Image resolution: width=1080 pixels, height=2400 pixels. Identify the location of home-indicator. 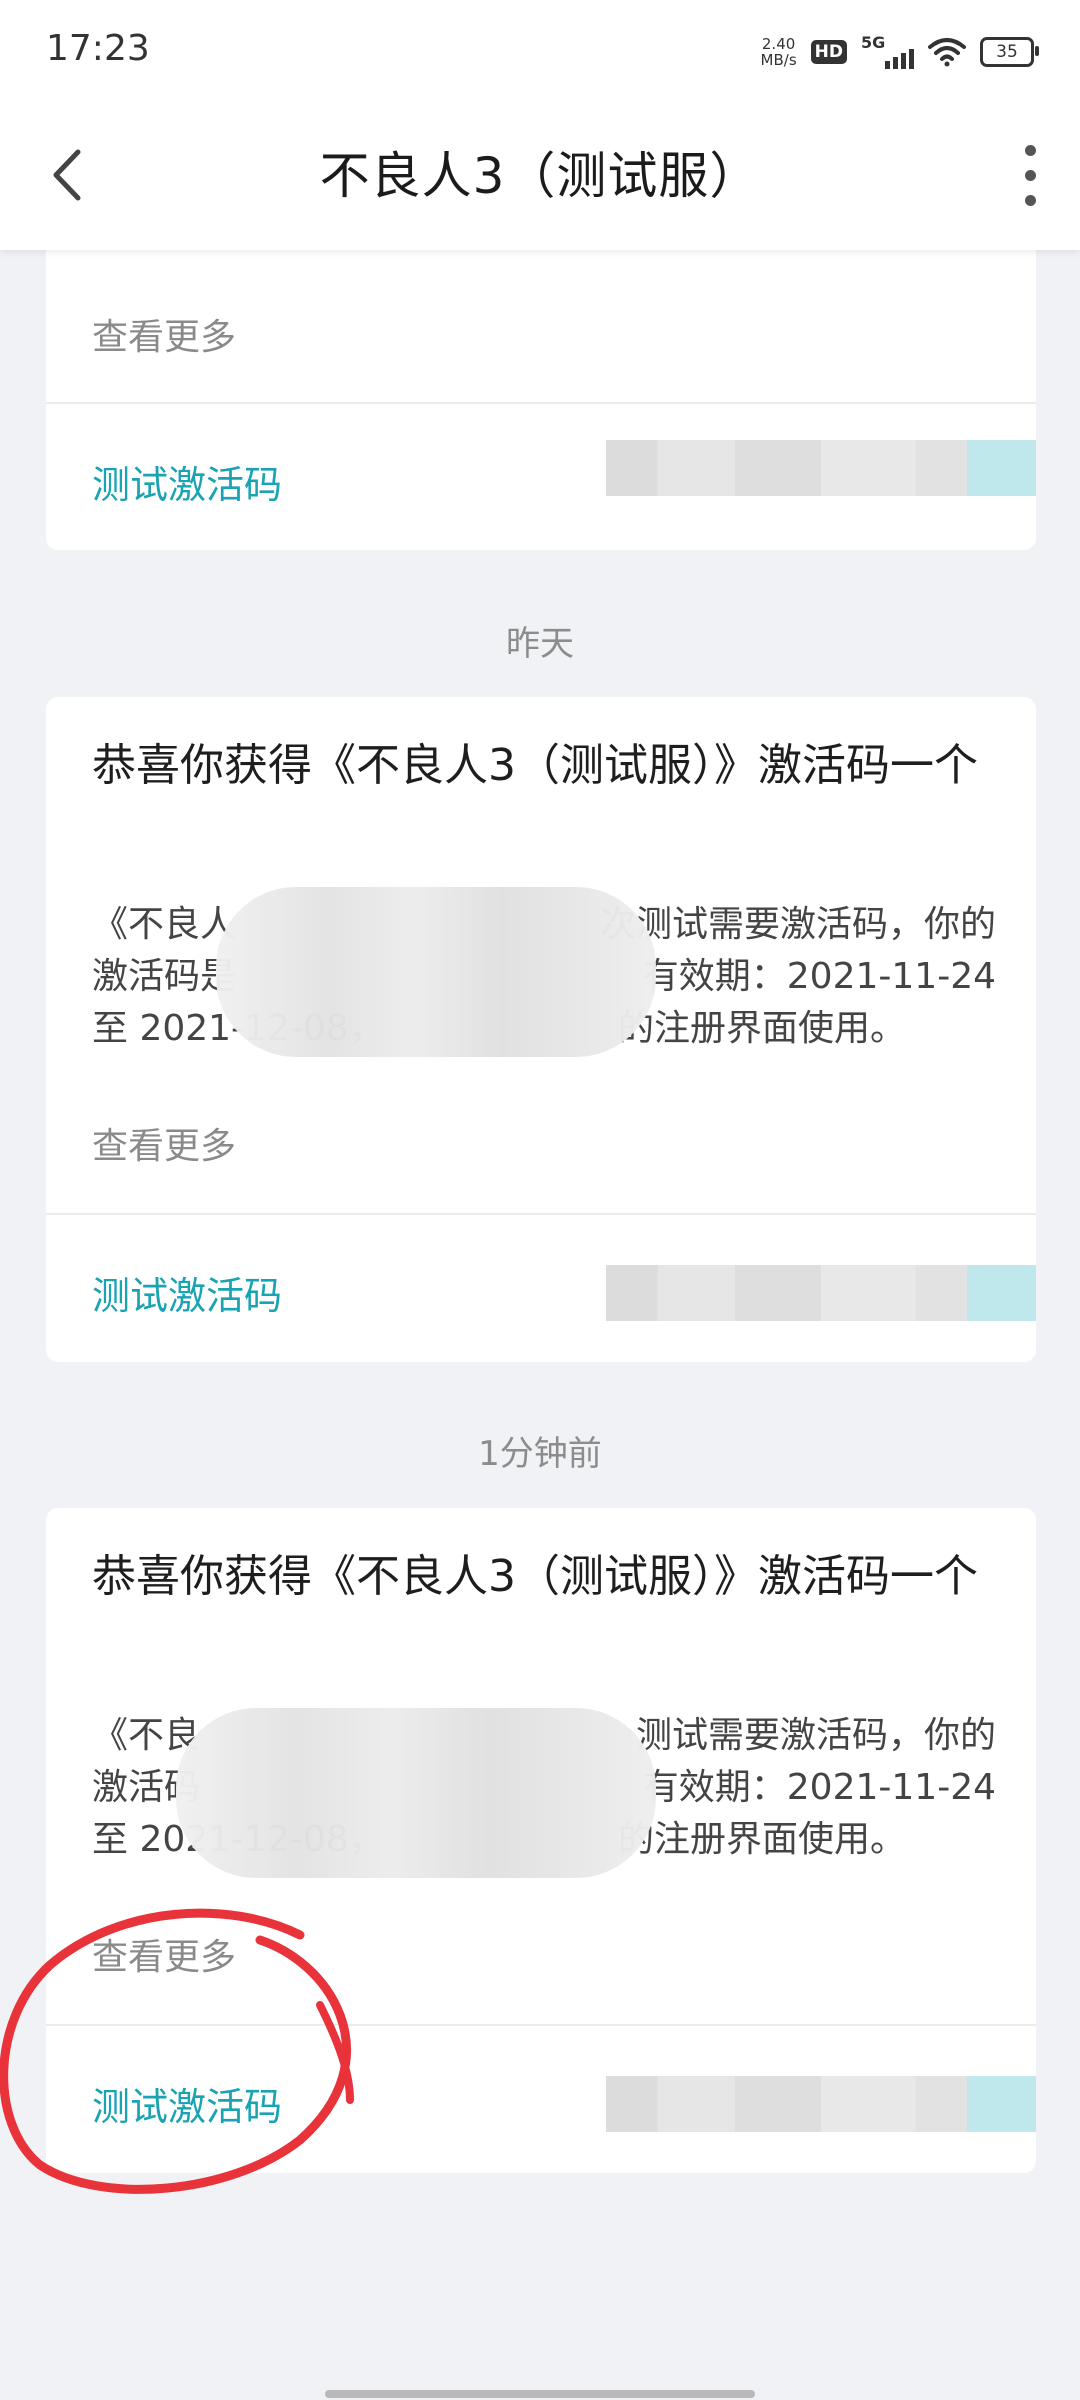
(540, 2394).